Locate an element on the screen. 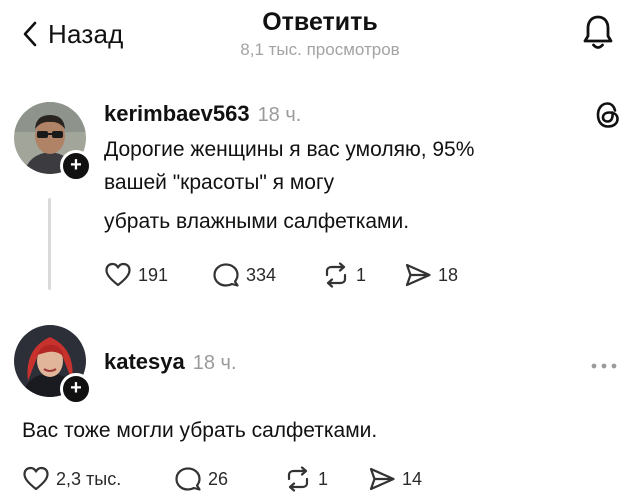 This screenshot has height=504, width=640. reply-actions: 2,3 тыс. 26 1 14 is located at coordinates (242, 480).